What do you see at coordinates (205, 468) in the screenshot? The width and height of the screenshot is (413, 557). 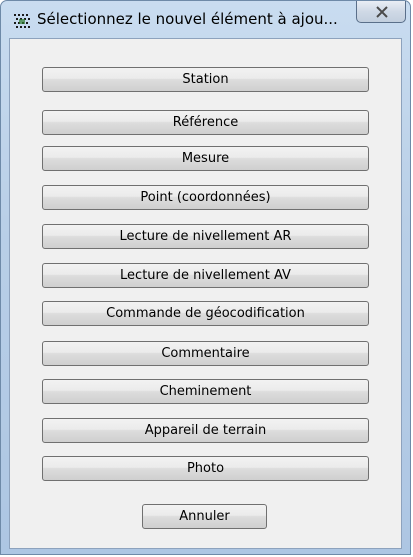 I see `photo-button: Photo` at bounding box center [205, 468].